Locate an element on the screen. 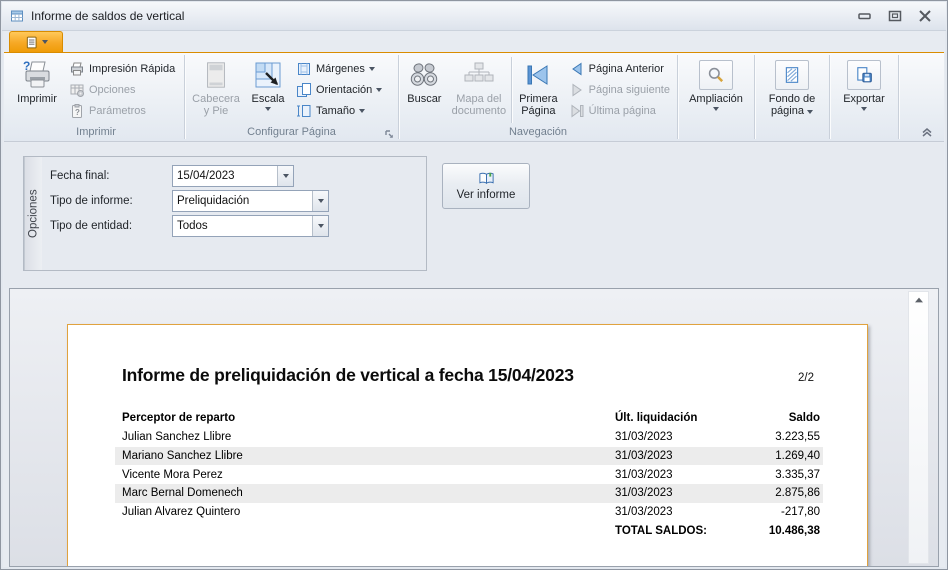 The image size is (948, 570). scroll-up-icon is located at coordinates (918, 300).